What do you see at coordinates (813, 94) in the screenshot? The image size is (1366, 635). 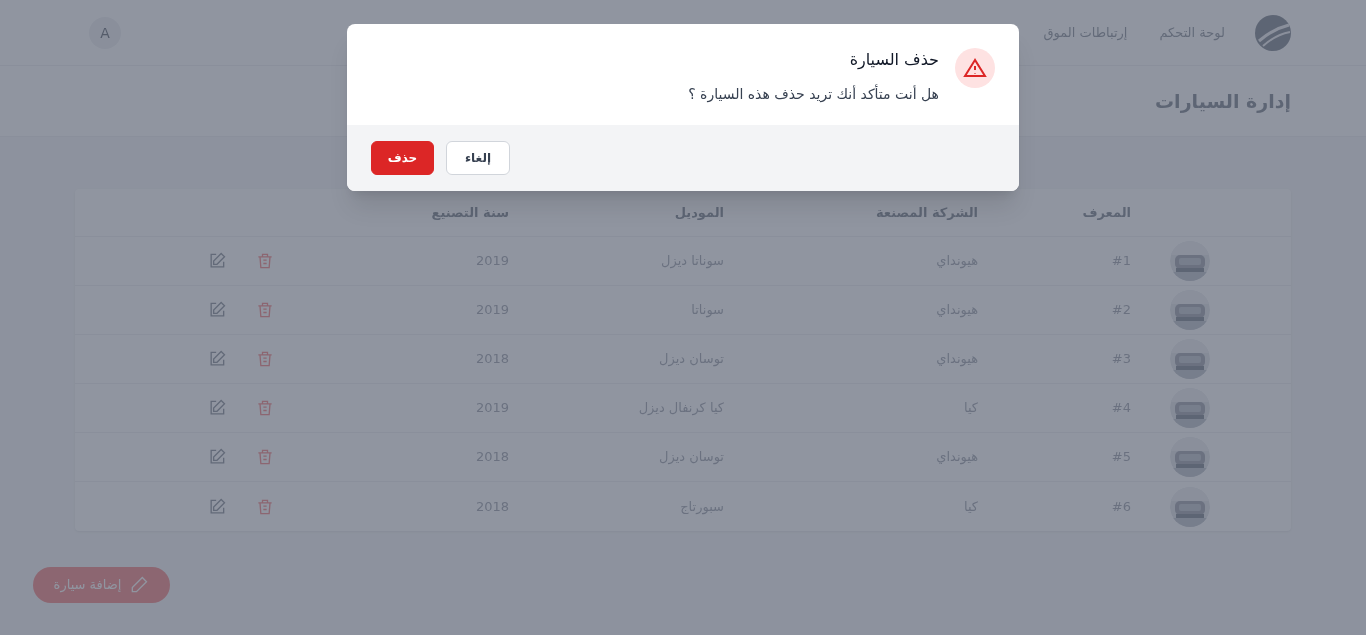 I see `dialog-message: هل أنت متأكد أنك تريد حذف هذه السيارة ؟` at bounding box center [813, 94].